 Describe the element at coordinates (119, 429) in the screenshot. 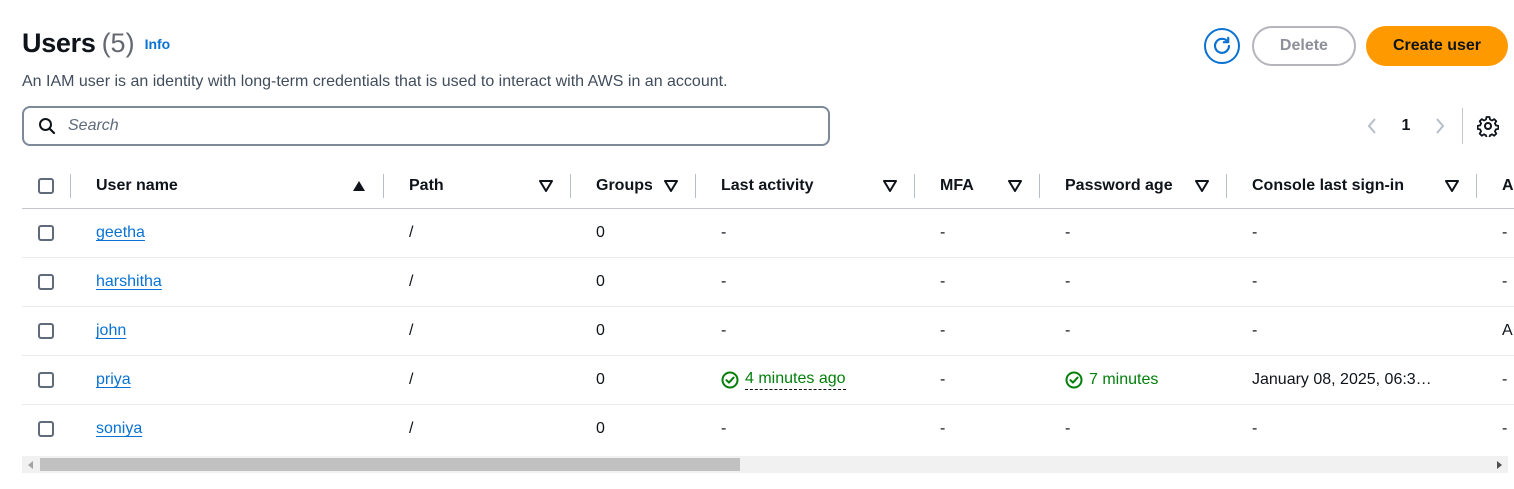

I see `user-name-link: soniya` at that location.